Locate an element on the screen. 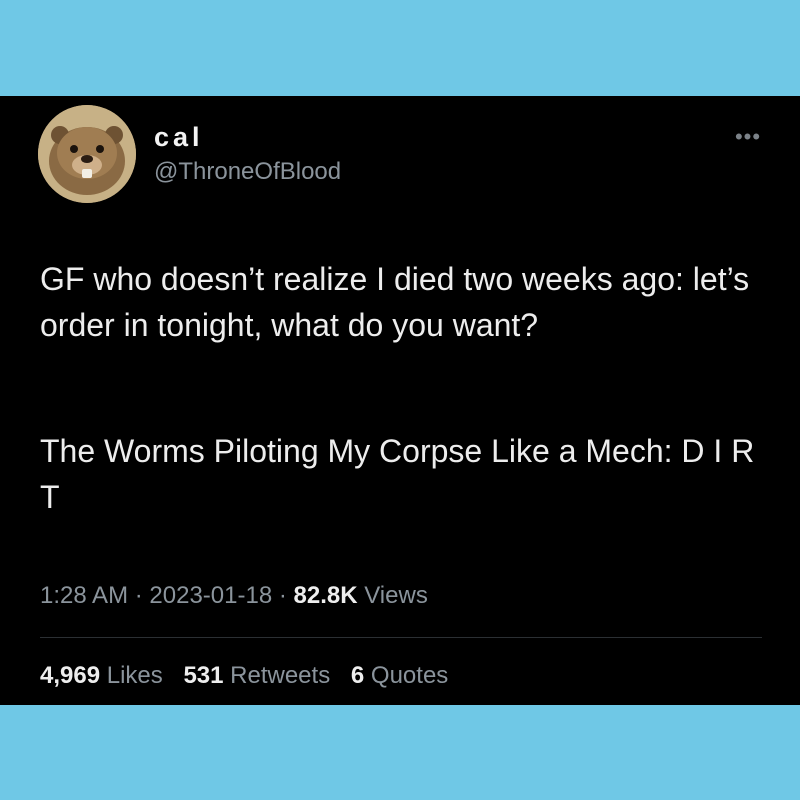  views-label: Views is located at coordinates (396, 595).